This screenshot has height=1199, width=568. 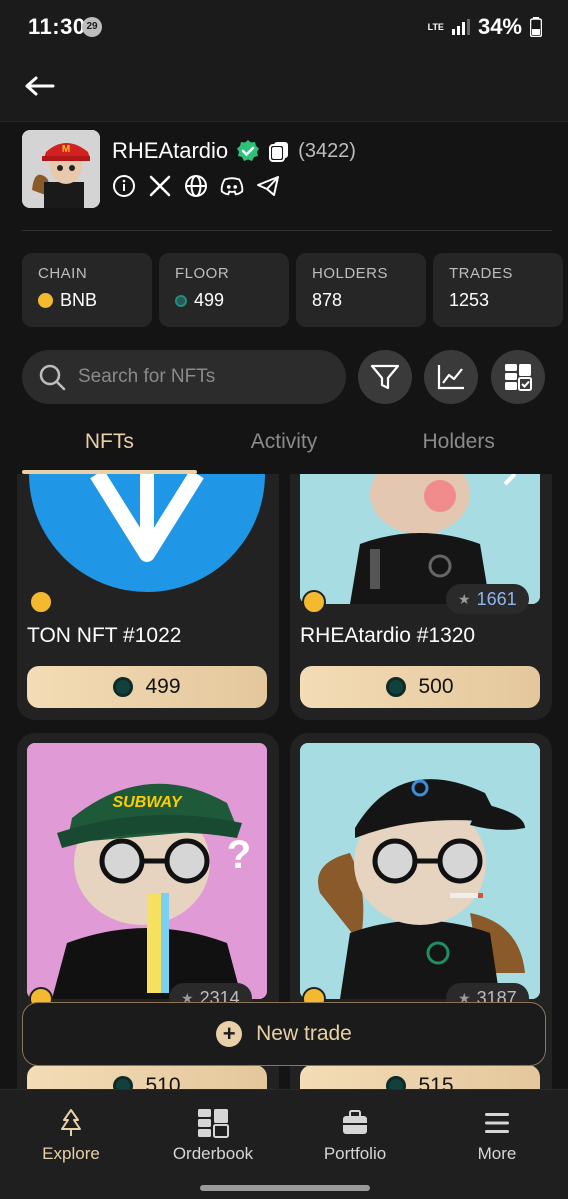 What do you see at coordinates (213, 1153) in the screenshot?
I see `nav-label: Orderbook` at bounding box center [213, 1153].